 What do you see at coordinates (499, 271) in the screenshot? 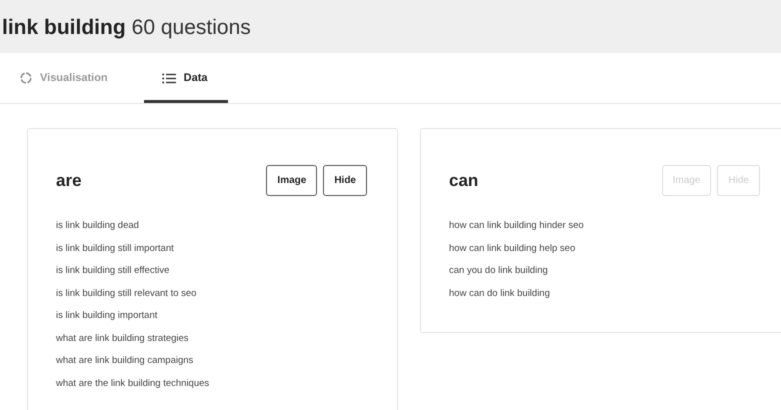
I see `question-text: can you do link building` at bounding box center [499, 271].